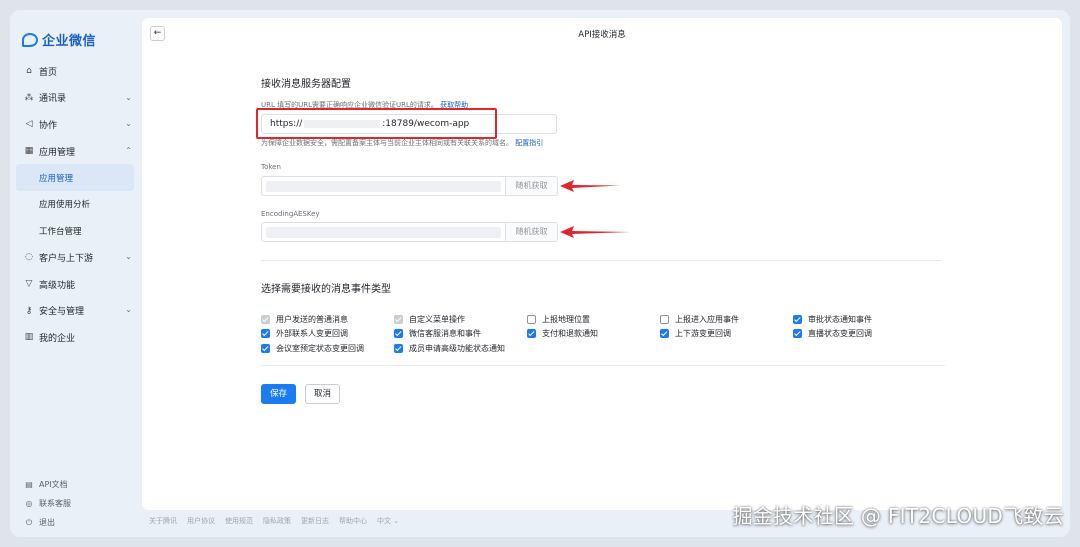 The height and width of the screenshot is (547, 1080). Describe the element at coordinates (29, 151) in the screenshot. I see `grid-icon: ▦` at that location.